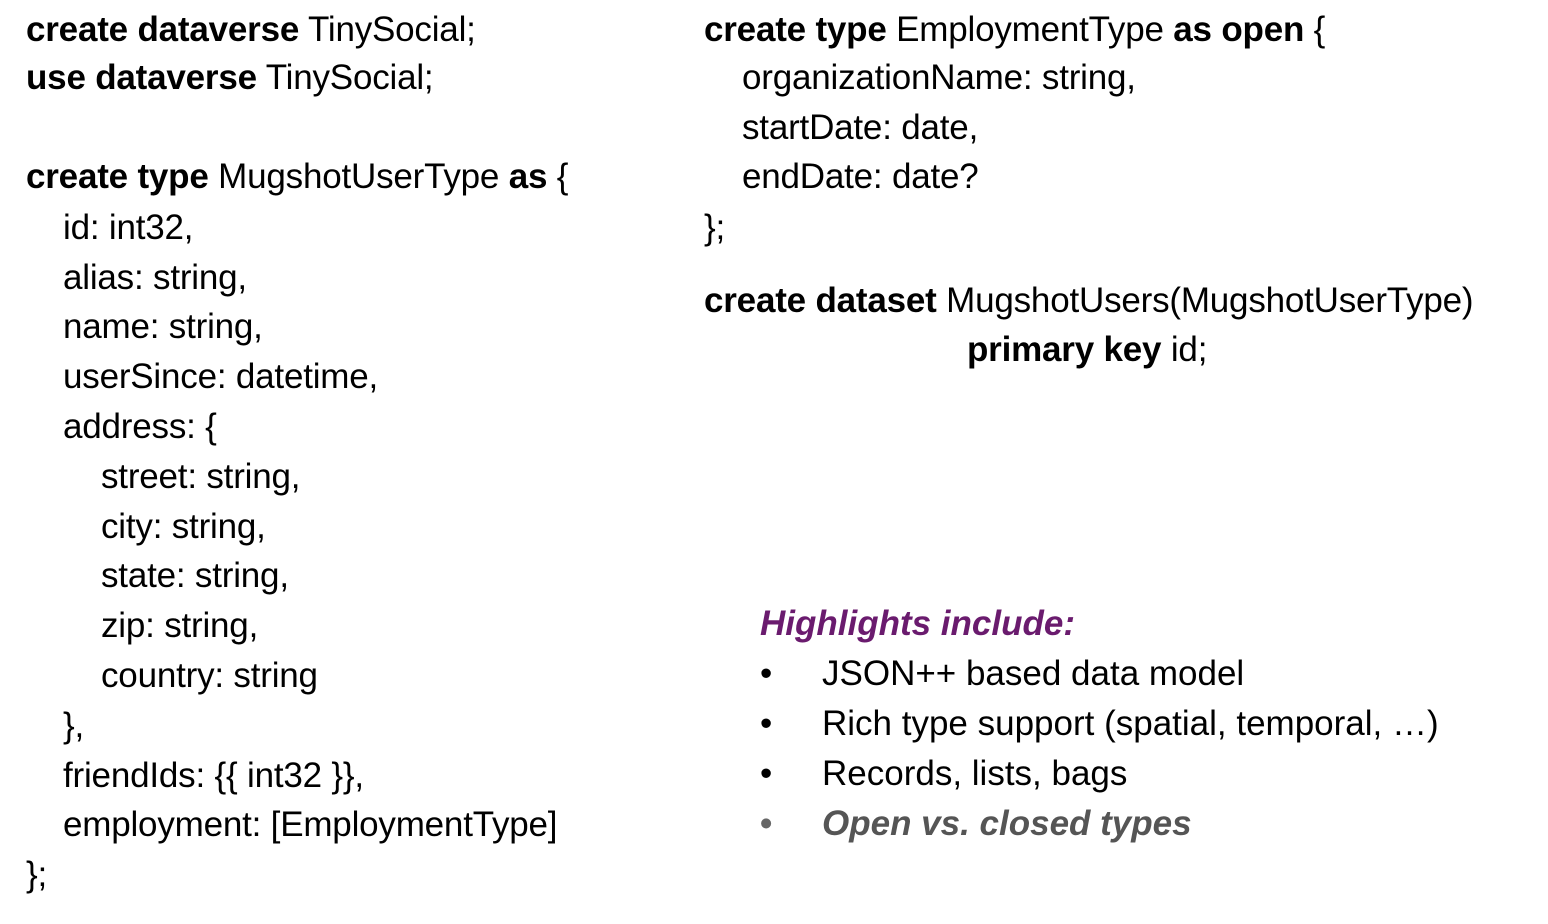  Describe the element at coordinates (201, 476) in the screenshot. I see `code-line-field-street: street: string,` at that location.